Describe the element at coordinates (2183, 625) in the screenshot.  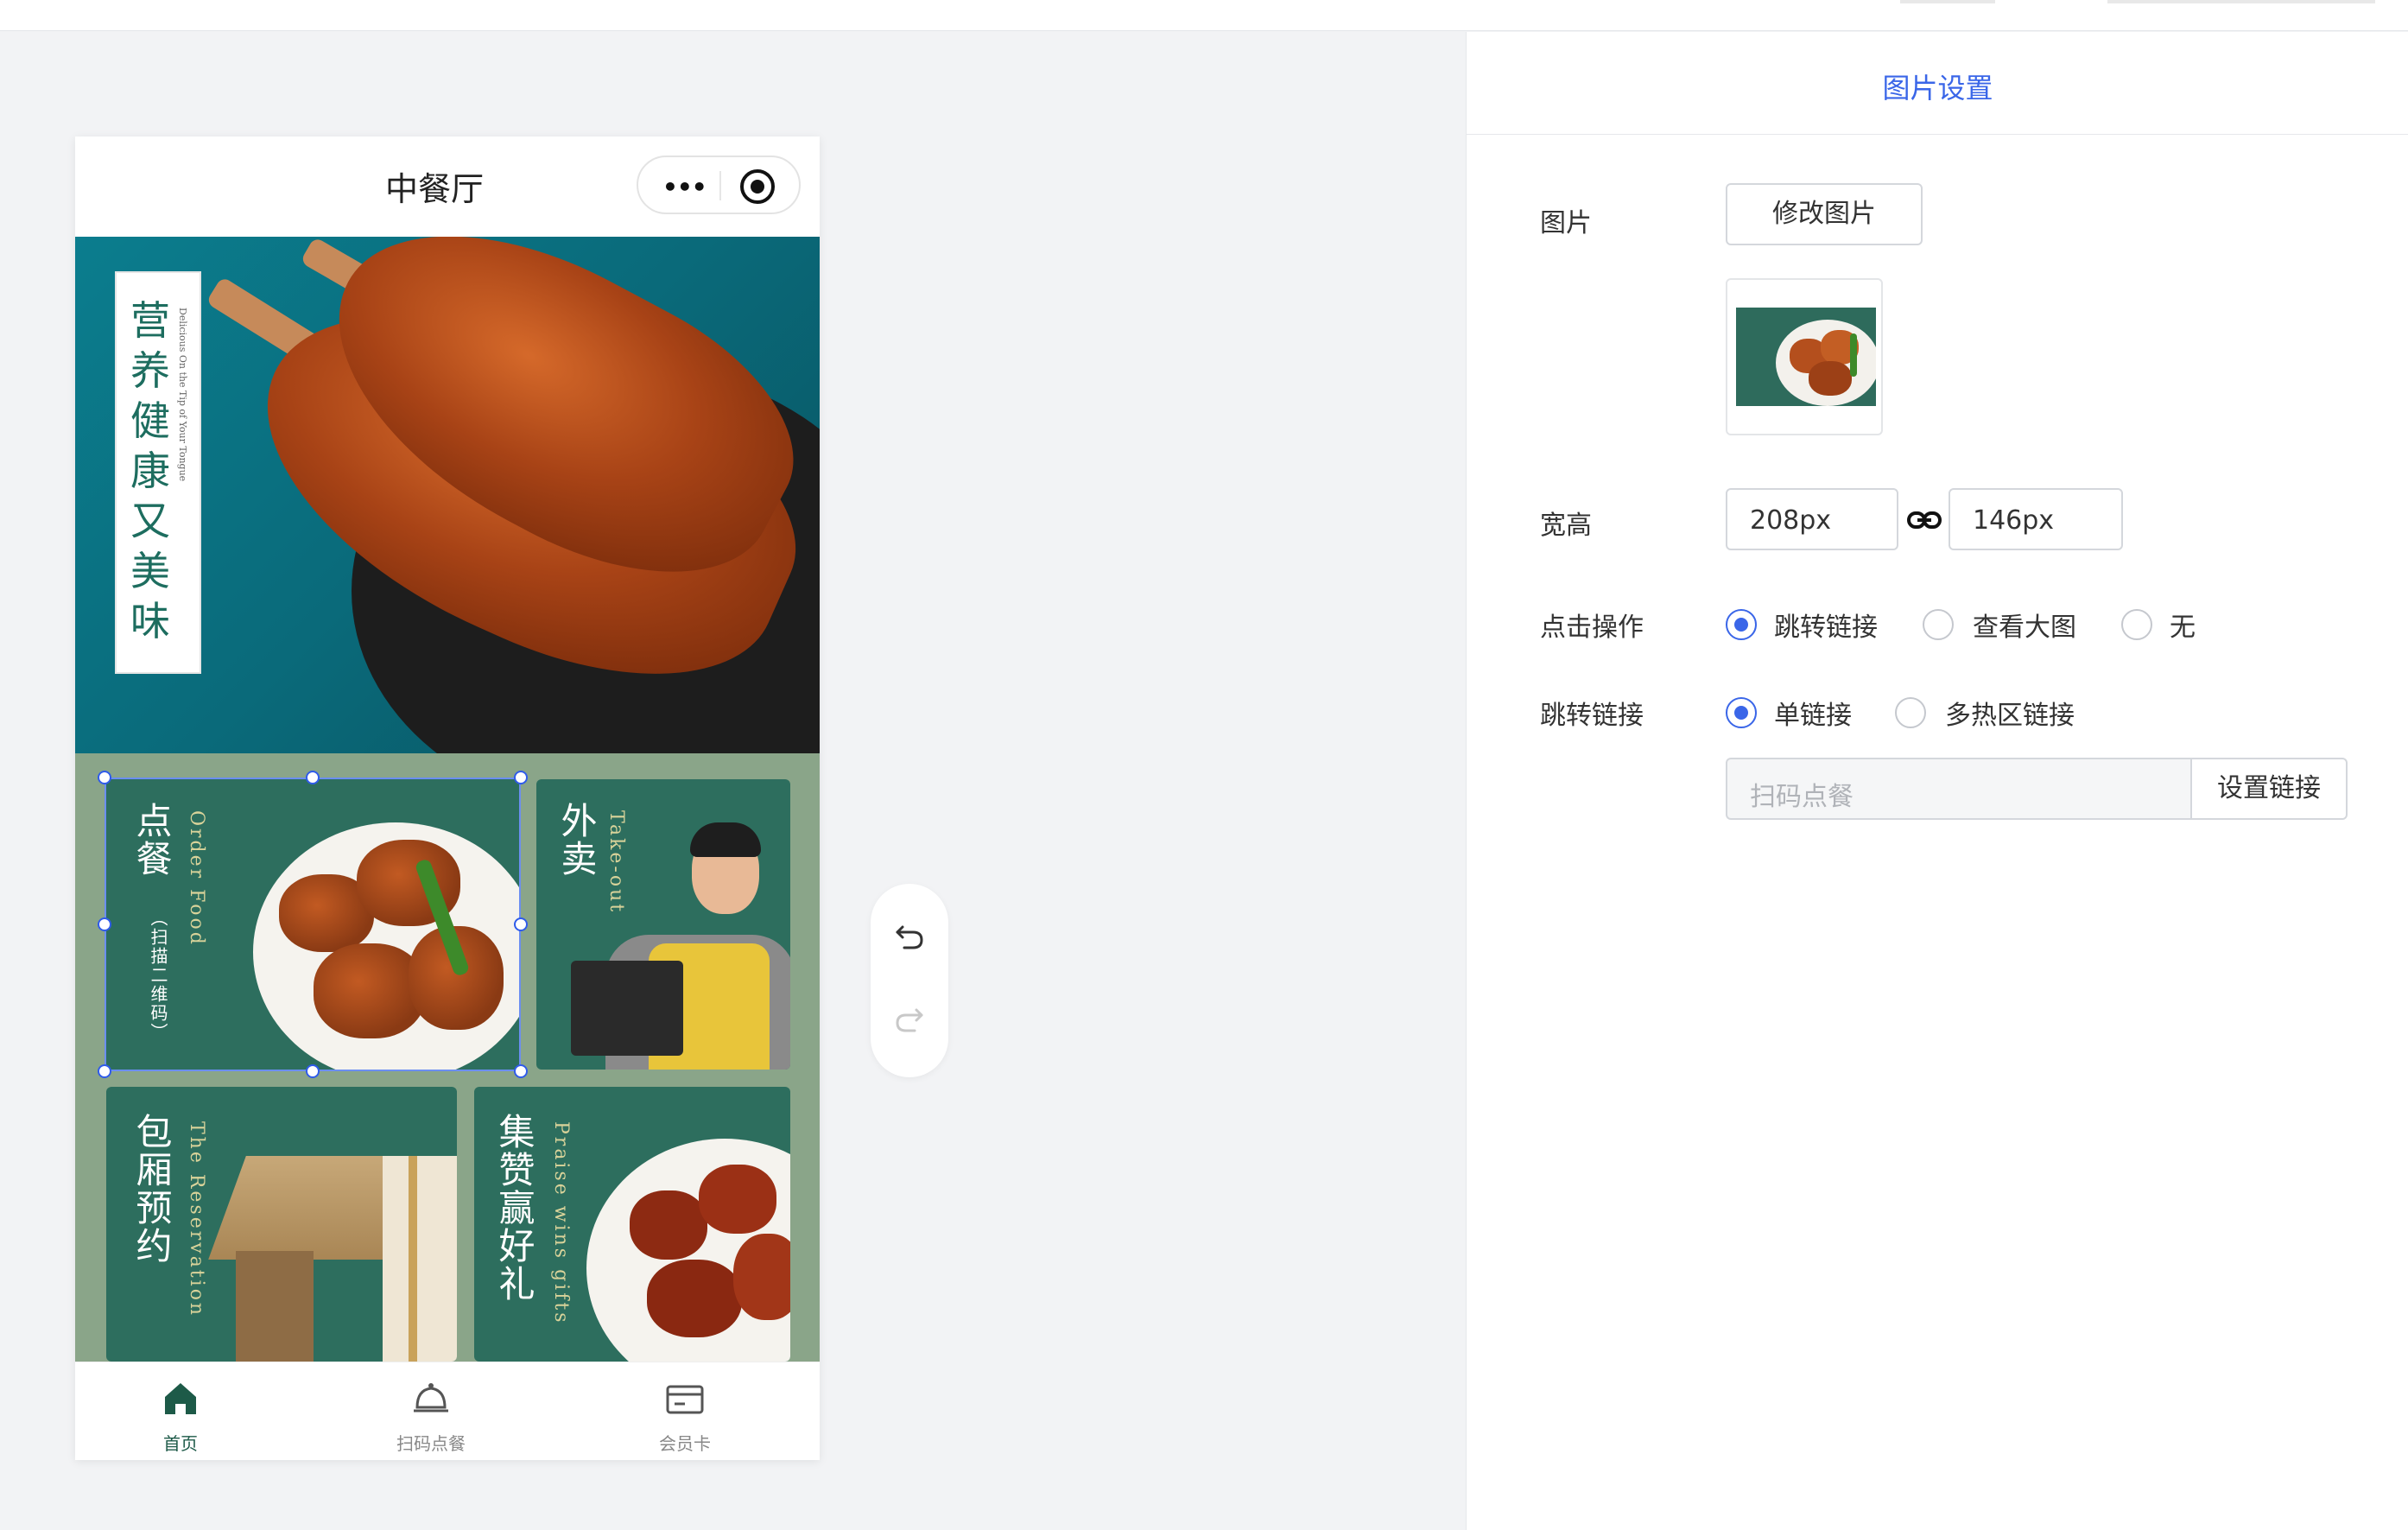
I see `radio-label: 无` at that location.